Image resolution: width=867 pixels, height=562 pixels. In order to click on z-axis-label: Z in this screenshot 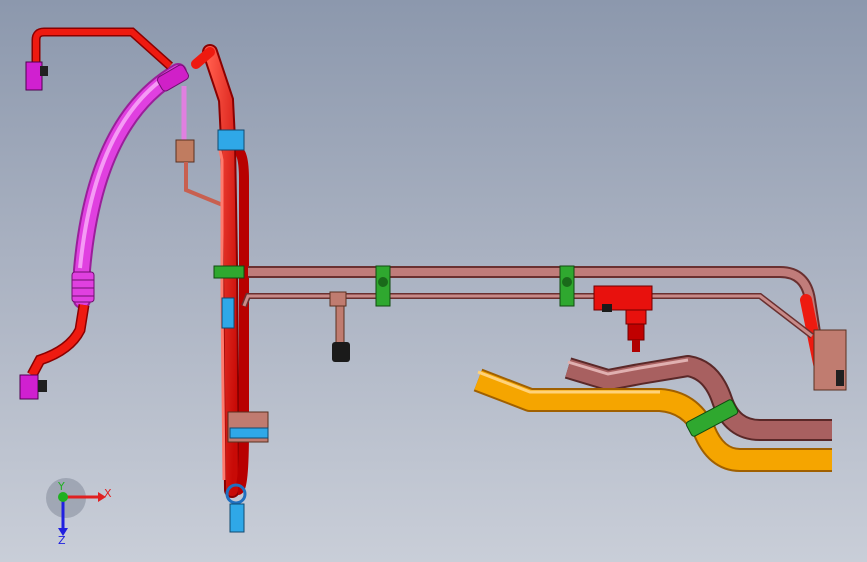, I will do `click(62, 540)`.